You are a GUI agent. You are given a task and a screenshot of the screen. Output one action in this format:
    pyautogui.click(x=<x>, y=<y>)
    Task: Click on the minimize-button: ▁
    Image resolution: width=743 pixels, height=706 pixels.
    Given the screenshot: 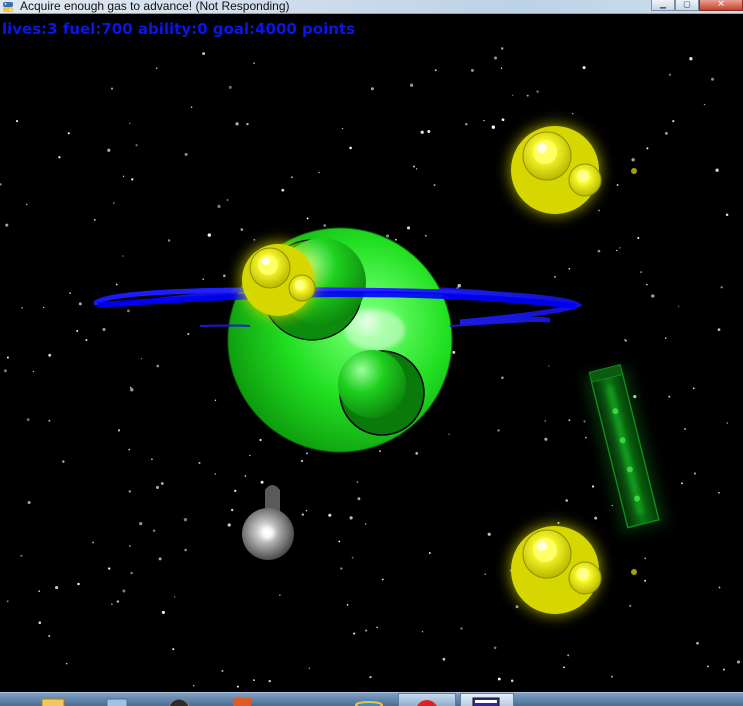 What is the action you would take?
    pyautogui.click(x=663, y=5)
    